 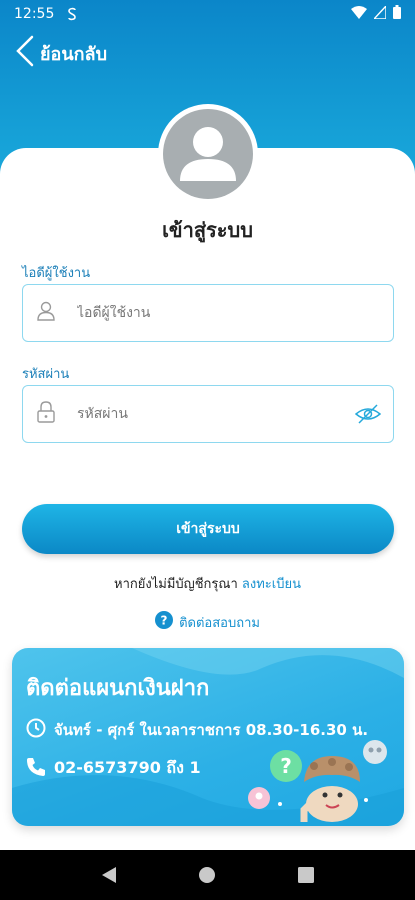 I want to click on mascot-illustration: ?, so click(x=317, y=781).